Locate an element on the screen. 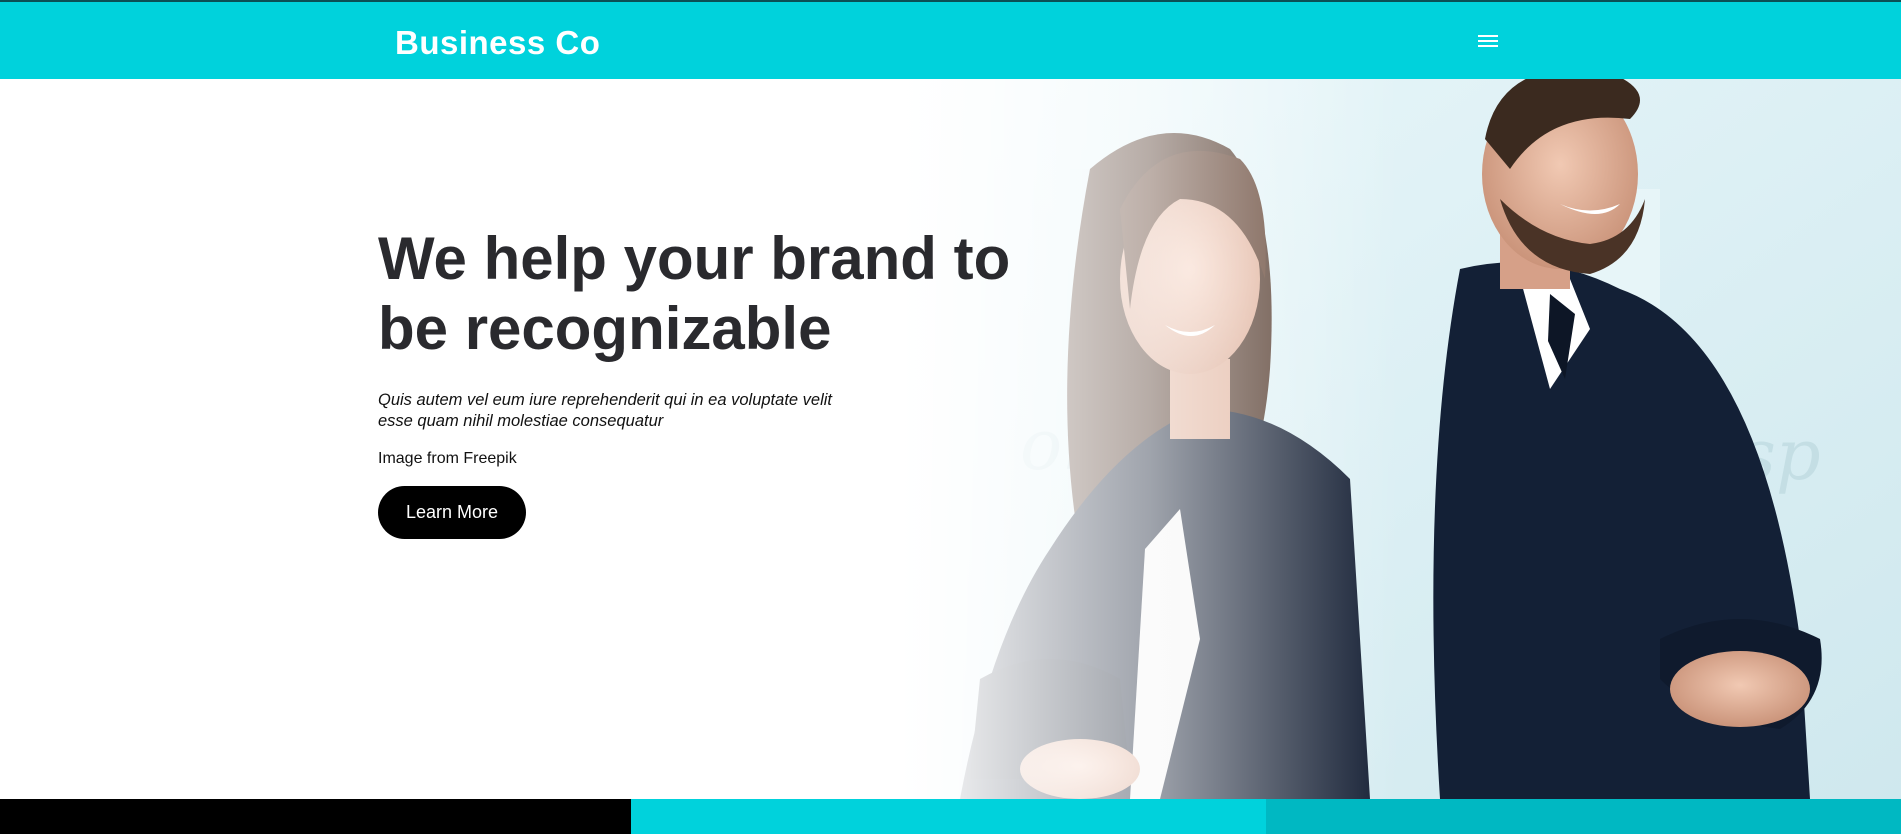  hamburger-menu-icon is located at coordinates (1488, 43).